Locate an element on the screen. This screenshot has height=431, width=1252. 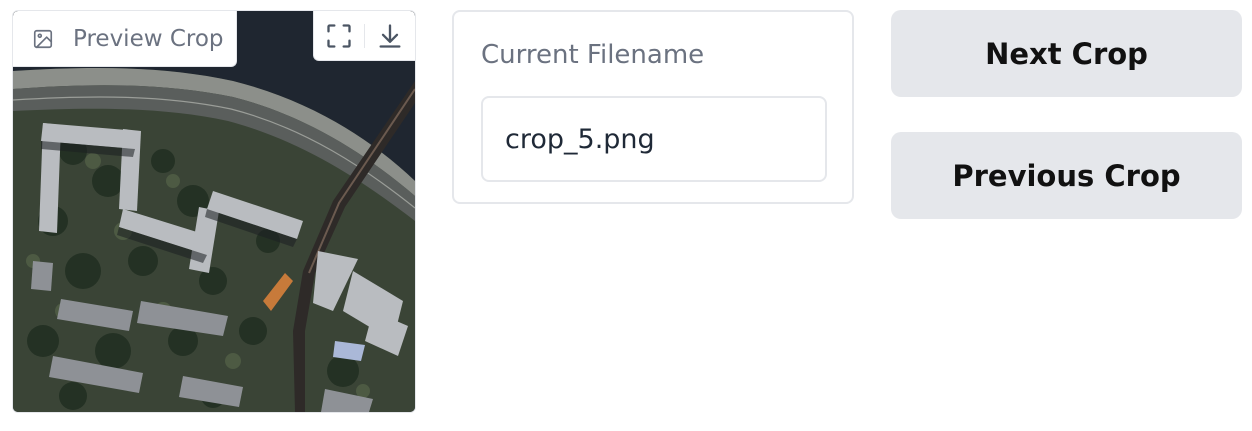
image-icon is located at coordinates (43, 39).